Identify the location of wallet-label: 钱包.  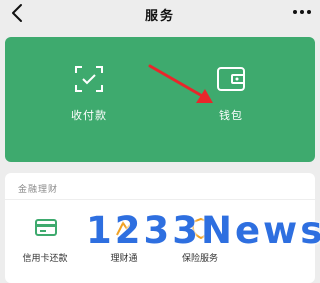
(231, 115).